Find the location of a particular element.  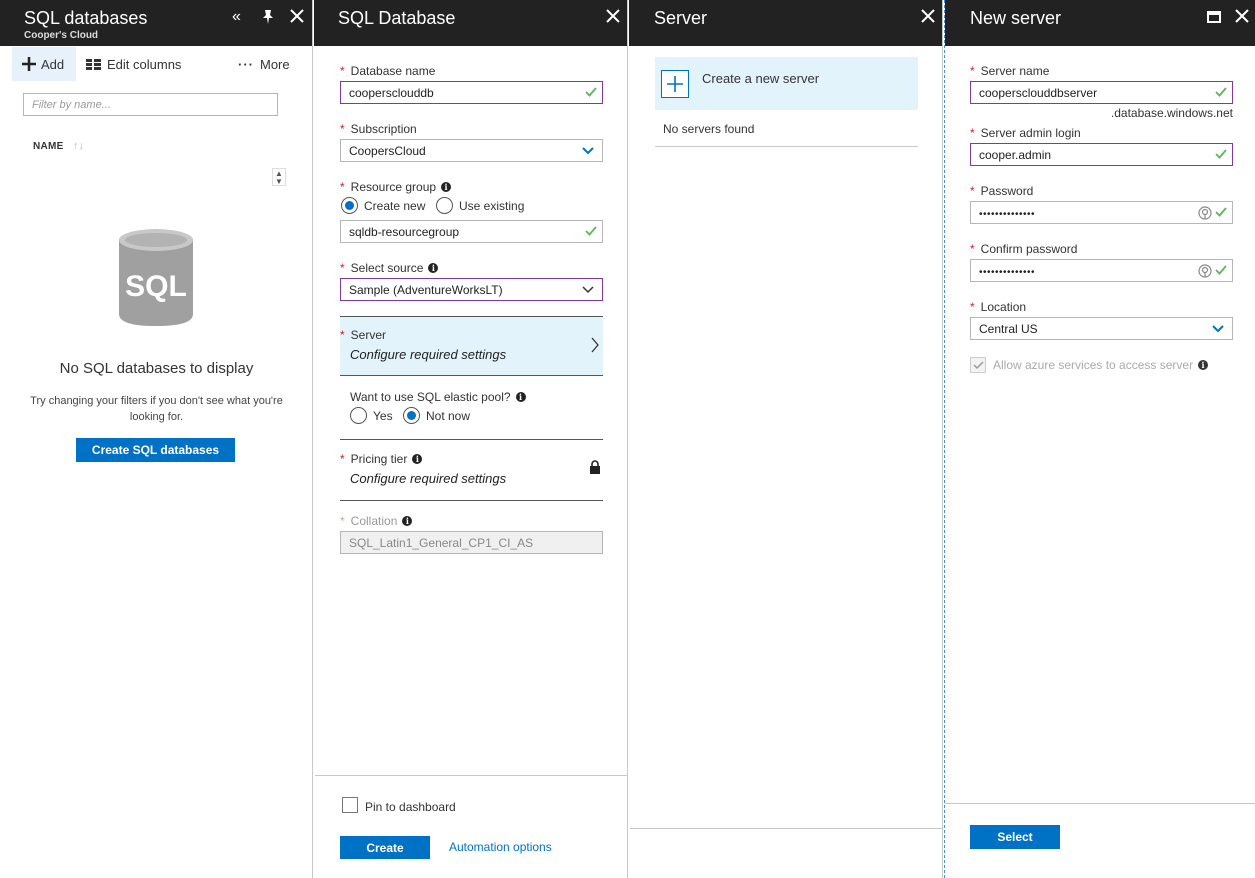

chevron-right-icon is located at coordinates (595, 345).